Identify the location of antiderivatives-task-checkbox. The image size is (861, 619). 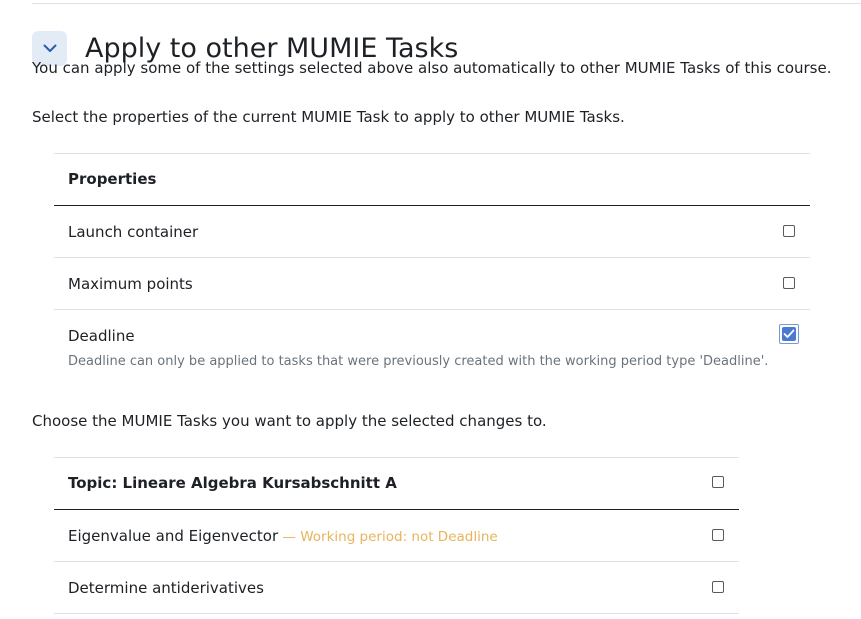
(718, 587).